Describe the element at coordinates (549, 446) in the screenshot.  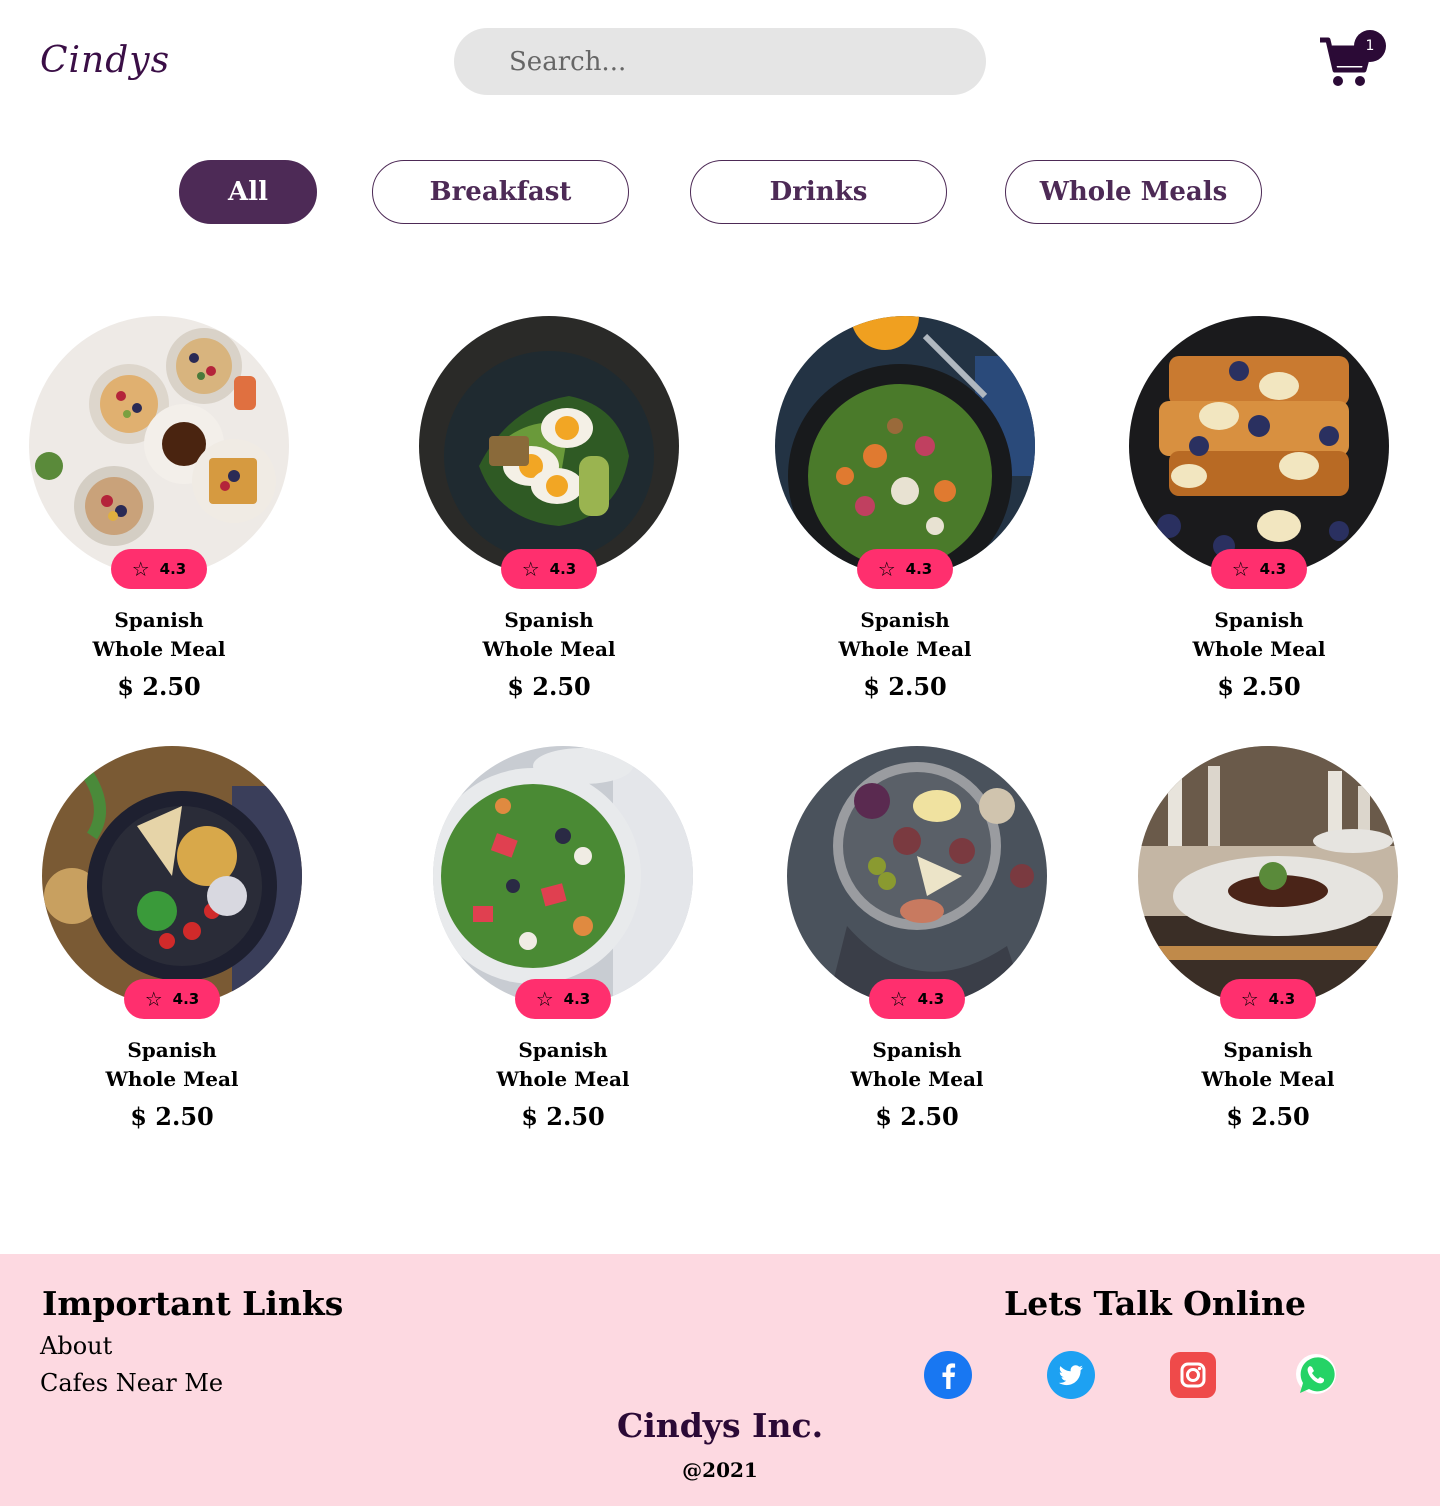
I see `food-image-egg-avocado-toast` at that location.